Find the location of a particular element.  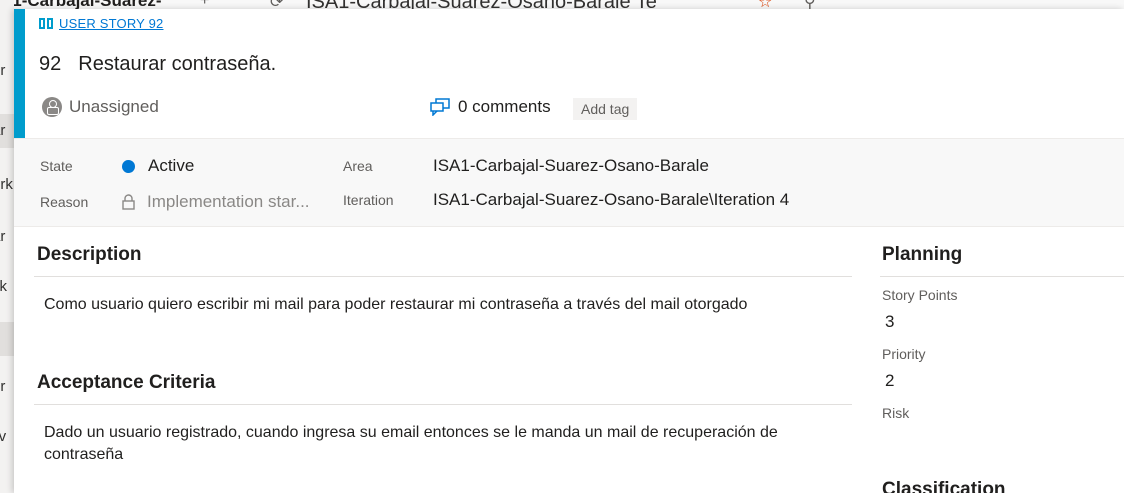

work-item-id: 92 is located at coordinates (50, 64).